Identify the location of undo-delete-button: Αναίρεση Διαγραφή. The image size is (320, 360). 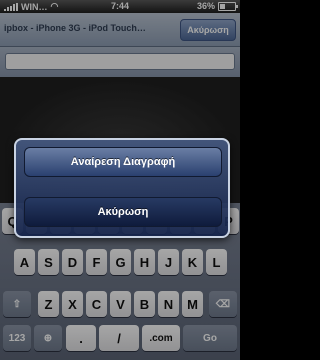
(123, 162).